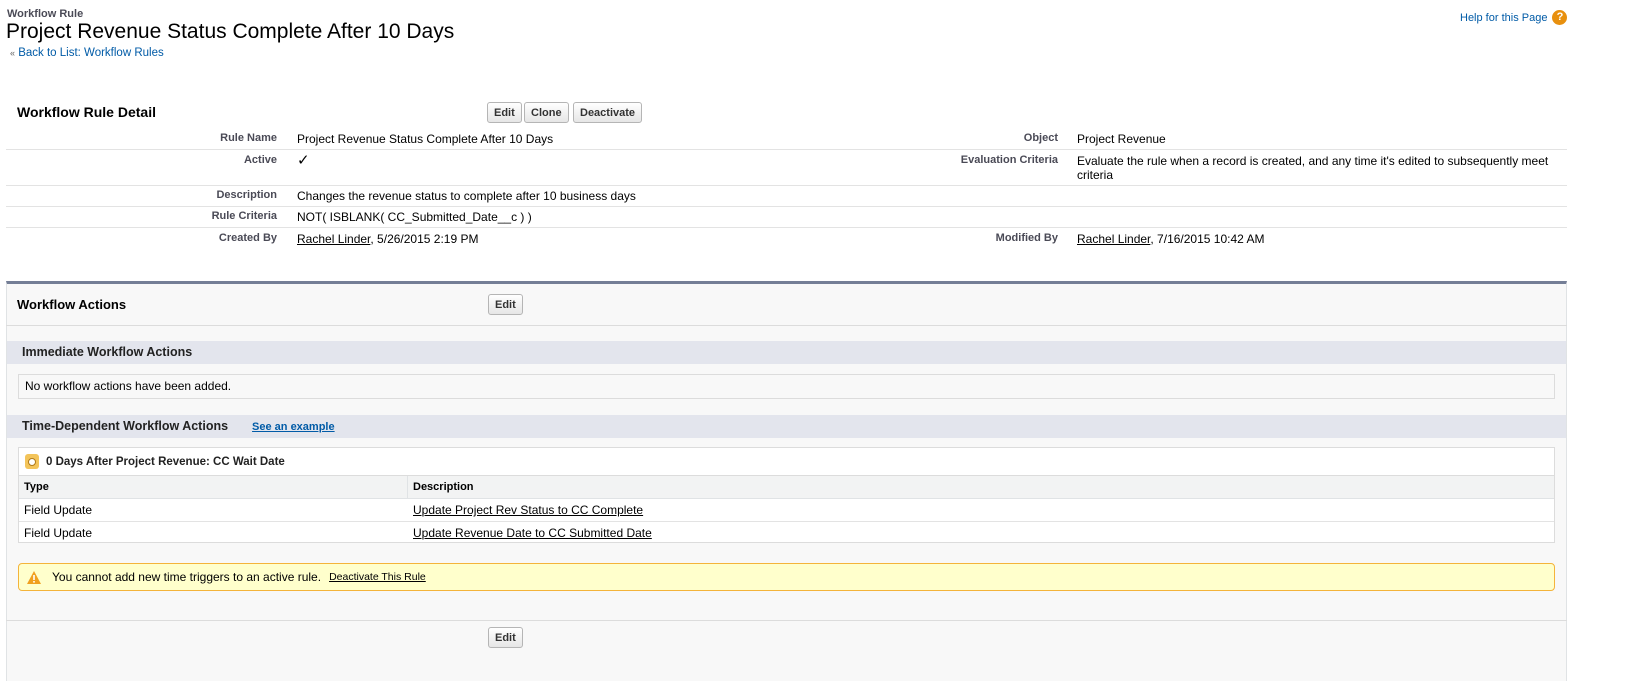  Describe the element at coordinates (424, 239) in the screenshot. I see `created-date: , 5/26/2015 2:19 PM` at that location.